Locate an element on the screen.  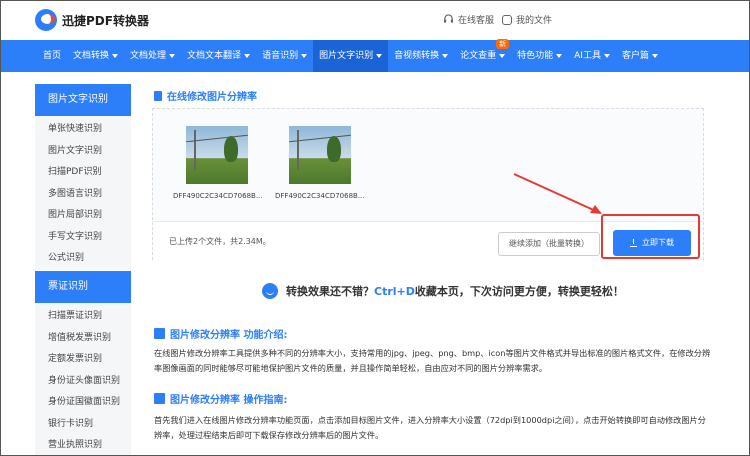
nav-item-clients: 客户篇 is located at coordinates (640, 56).